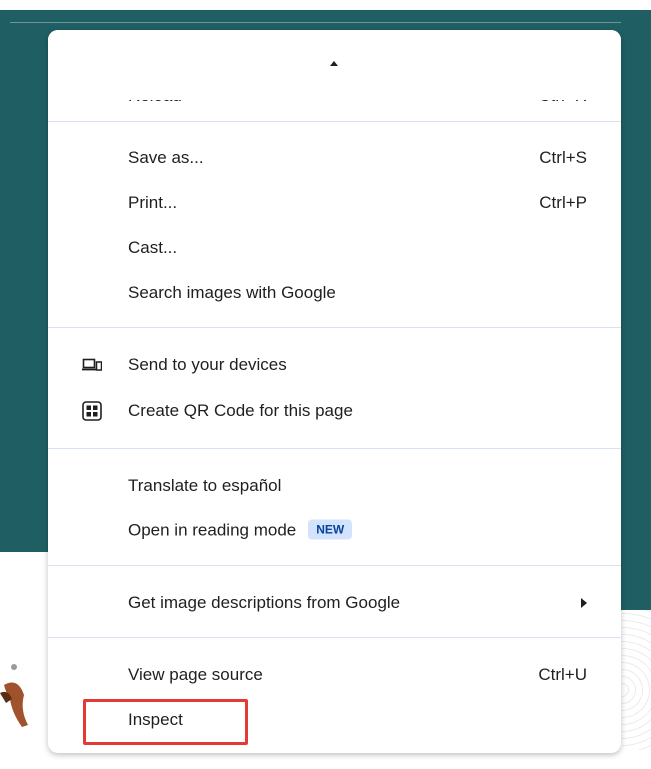 This screenshot has width=651, height=769. What do you see at coordinates (334, 486) in the screenshot?
I see `menu-item-translate: Translate to español` at bounding box center [334, 486].